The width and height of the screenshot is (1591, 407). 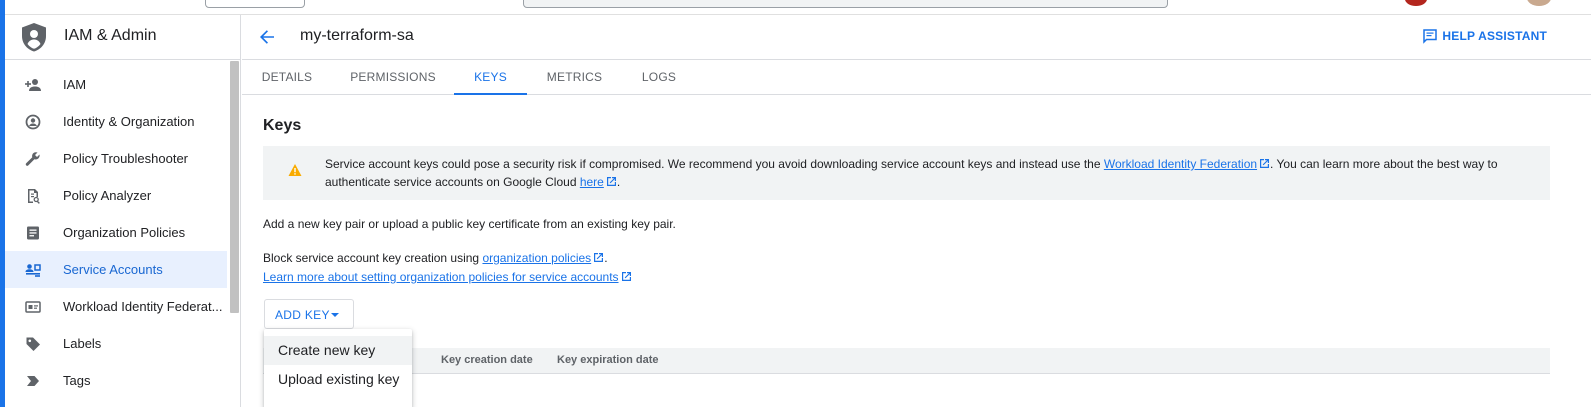 What do you see at coordinates (906, 361) in the screenshot?
I see `keys-table-header: Key creation date Key expiration date` at bounding box center [906, 361].